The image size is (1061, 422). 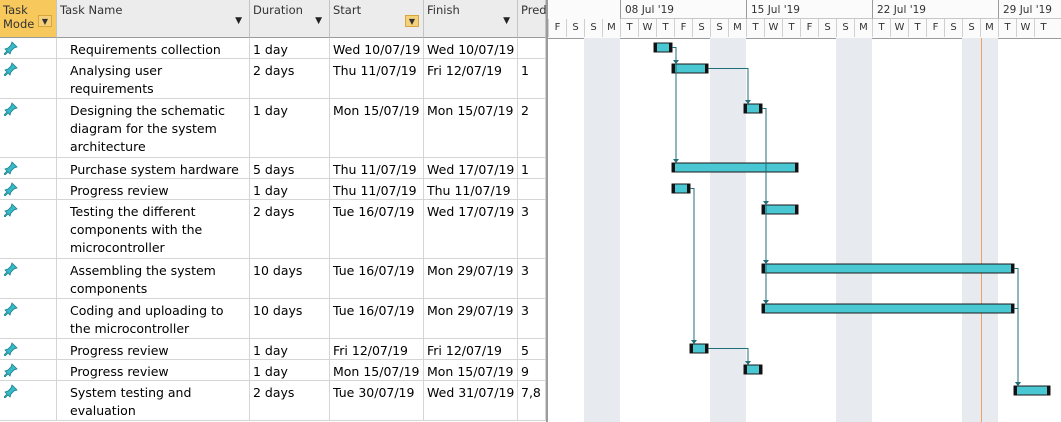 What do you see at coordinates (377, 19) in the screenshot?
I see `column-header-start: Start ▼` at bounding box center [377, 19].